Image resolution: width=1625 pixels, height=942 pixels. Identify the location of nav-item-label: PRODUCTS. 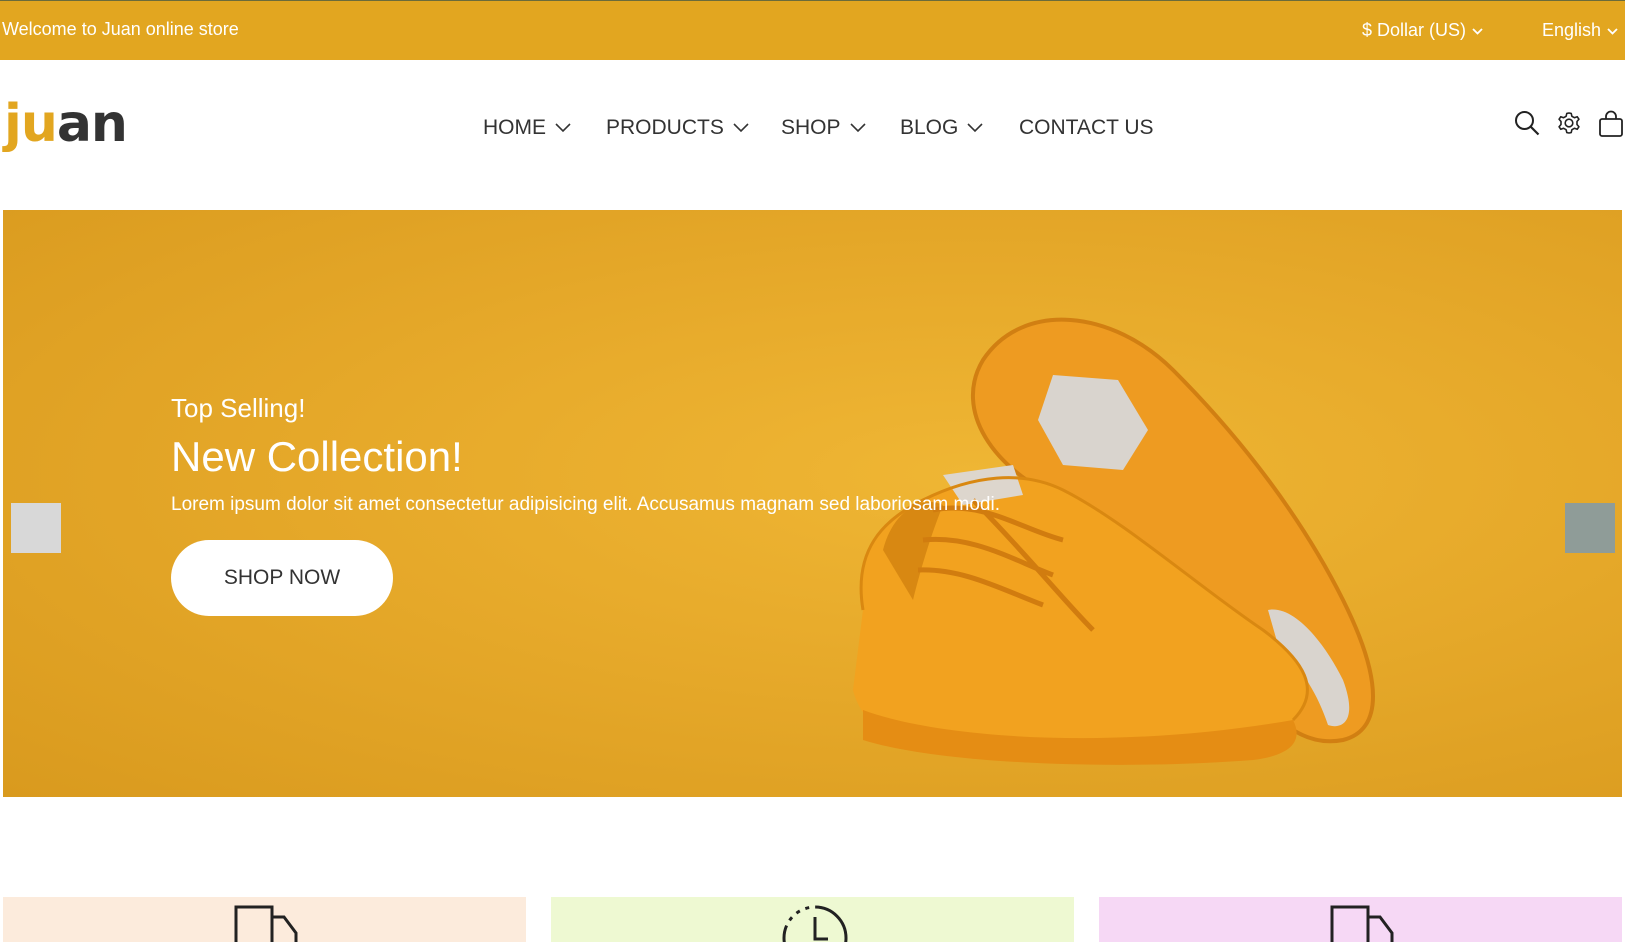
(665, 127).